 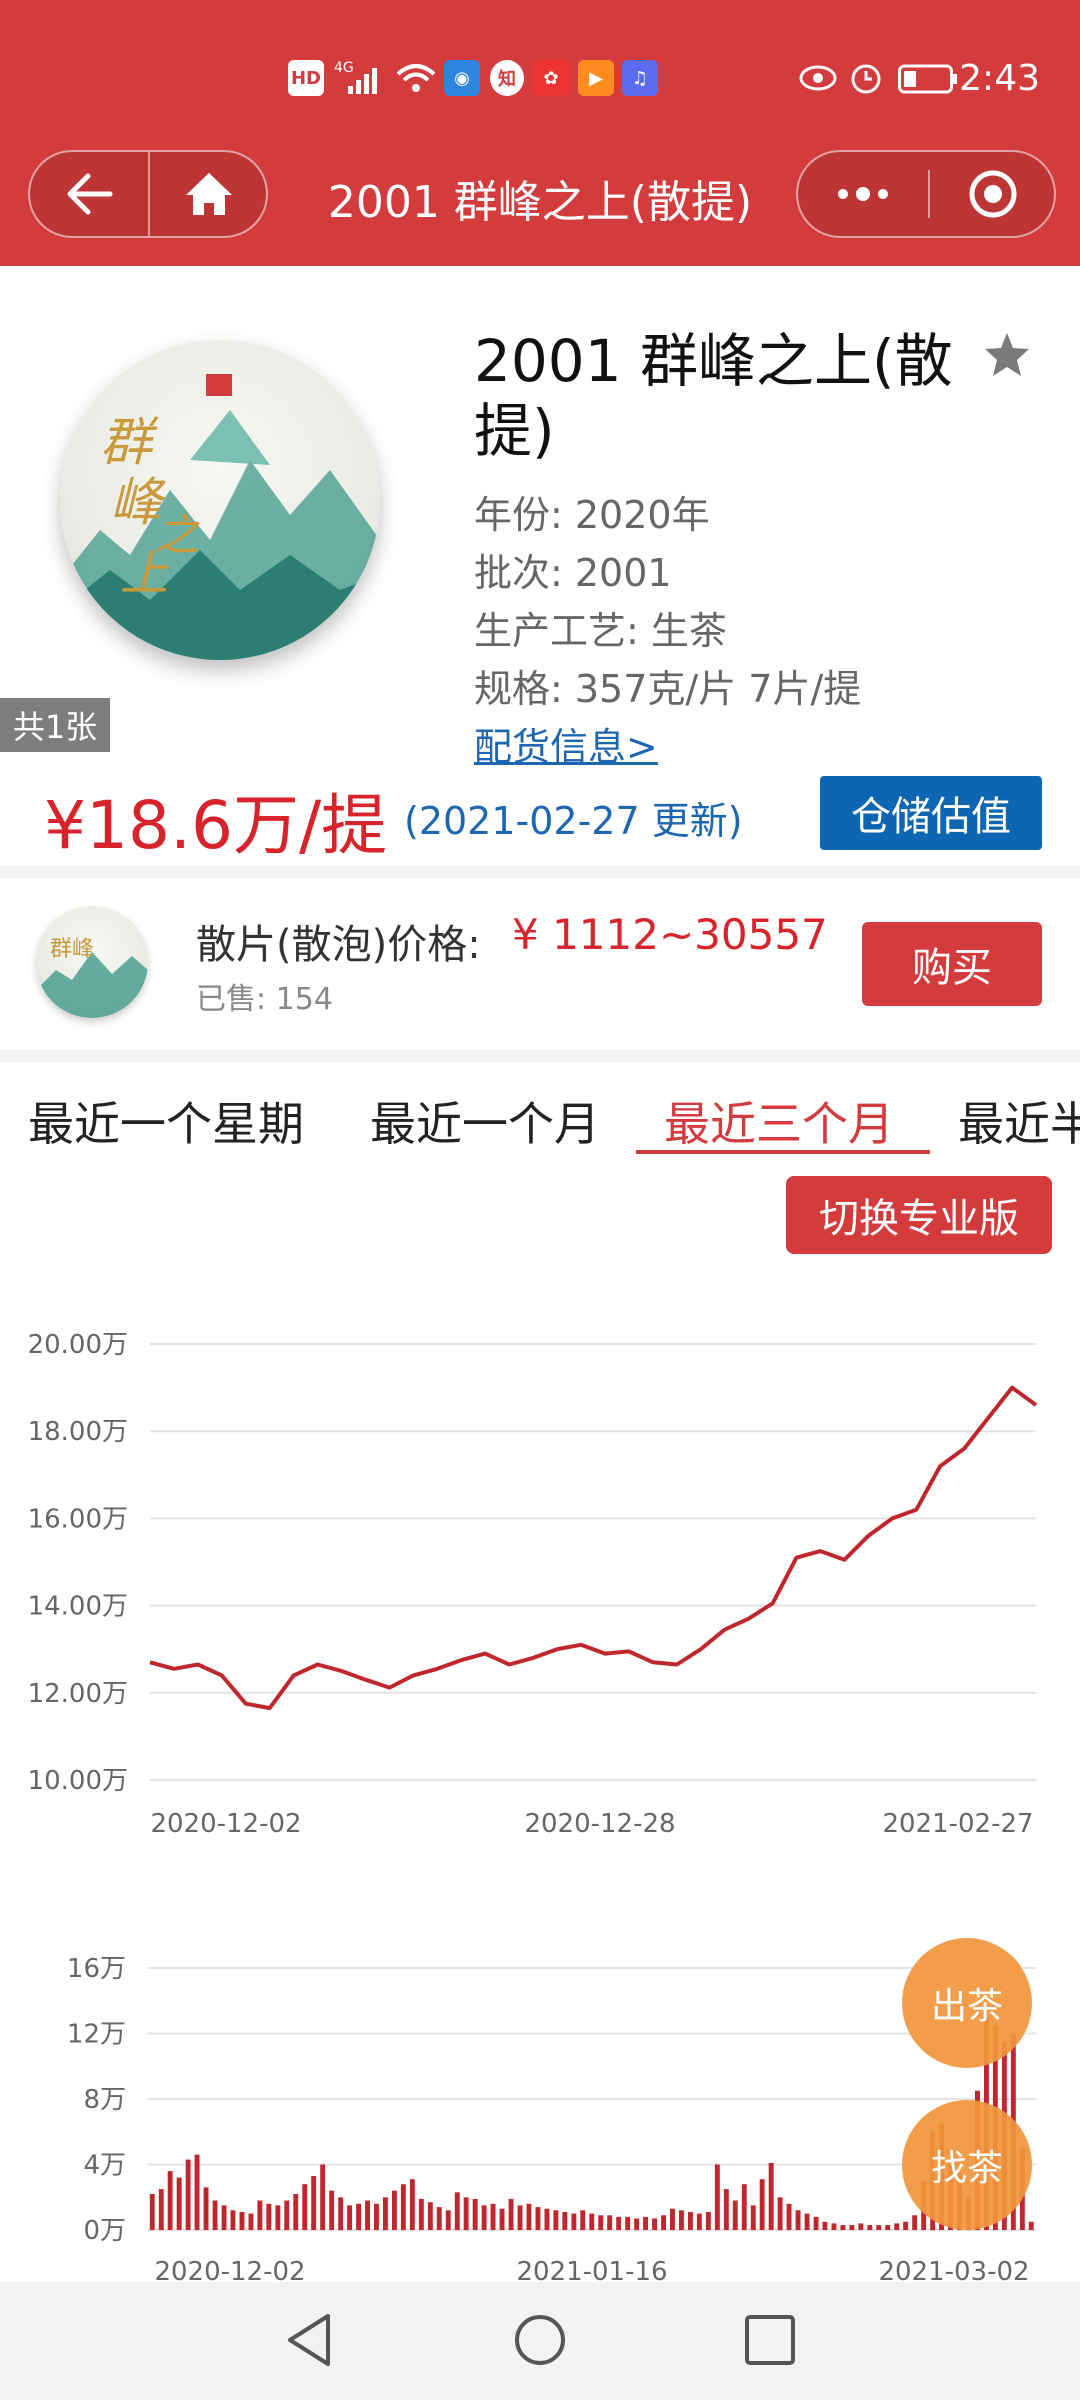 I want to click on line-chart-y-tick-label: 20.00万, so click(x=78, y=1345).